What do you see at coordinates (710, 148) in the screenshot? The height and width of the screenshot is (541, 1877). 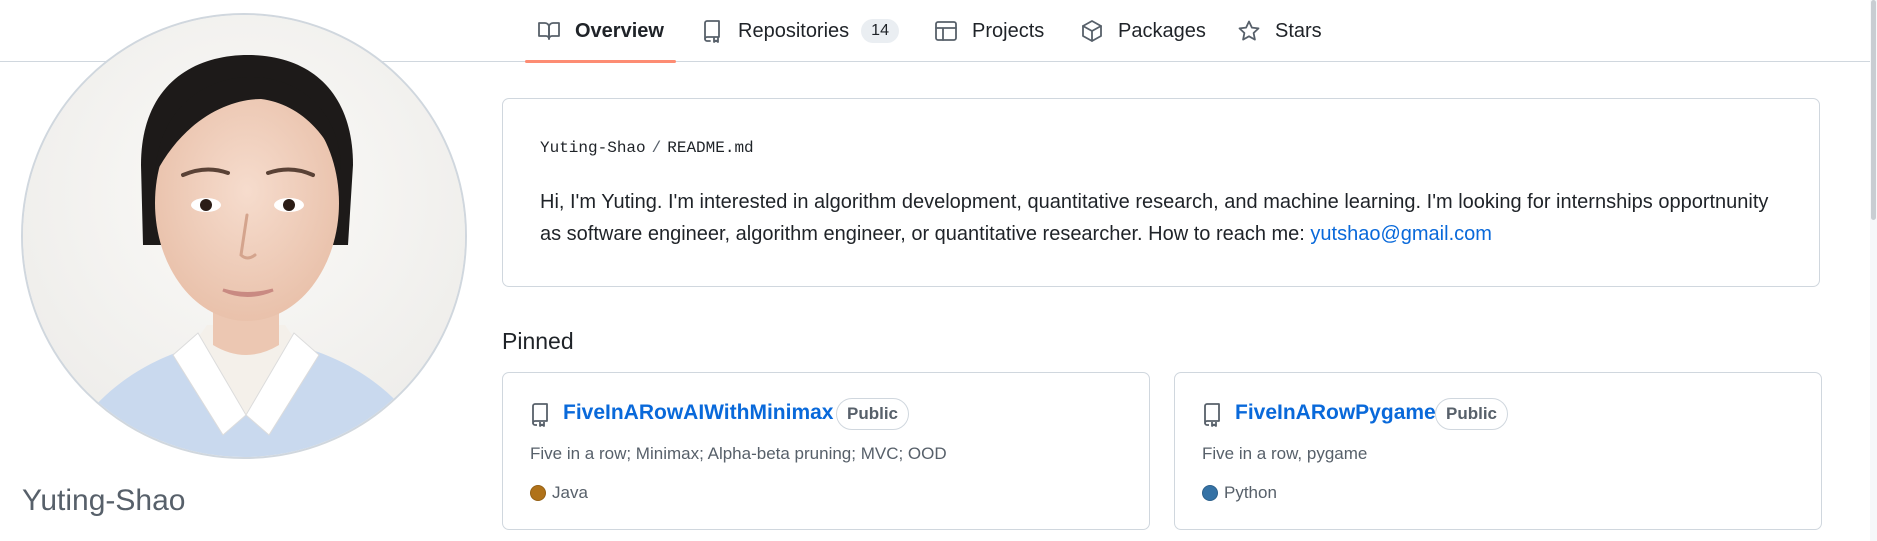 I see `readme-filename: README.md` at bounding box center [710, 148].